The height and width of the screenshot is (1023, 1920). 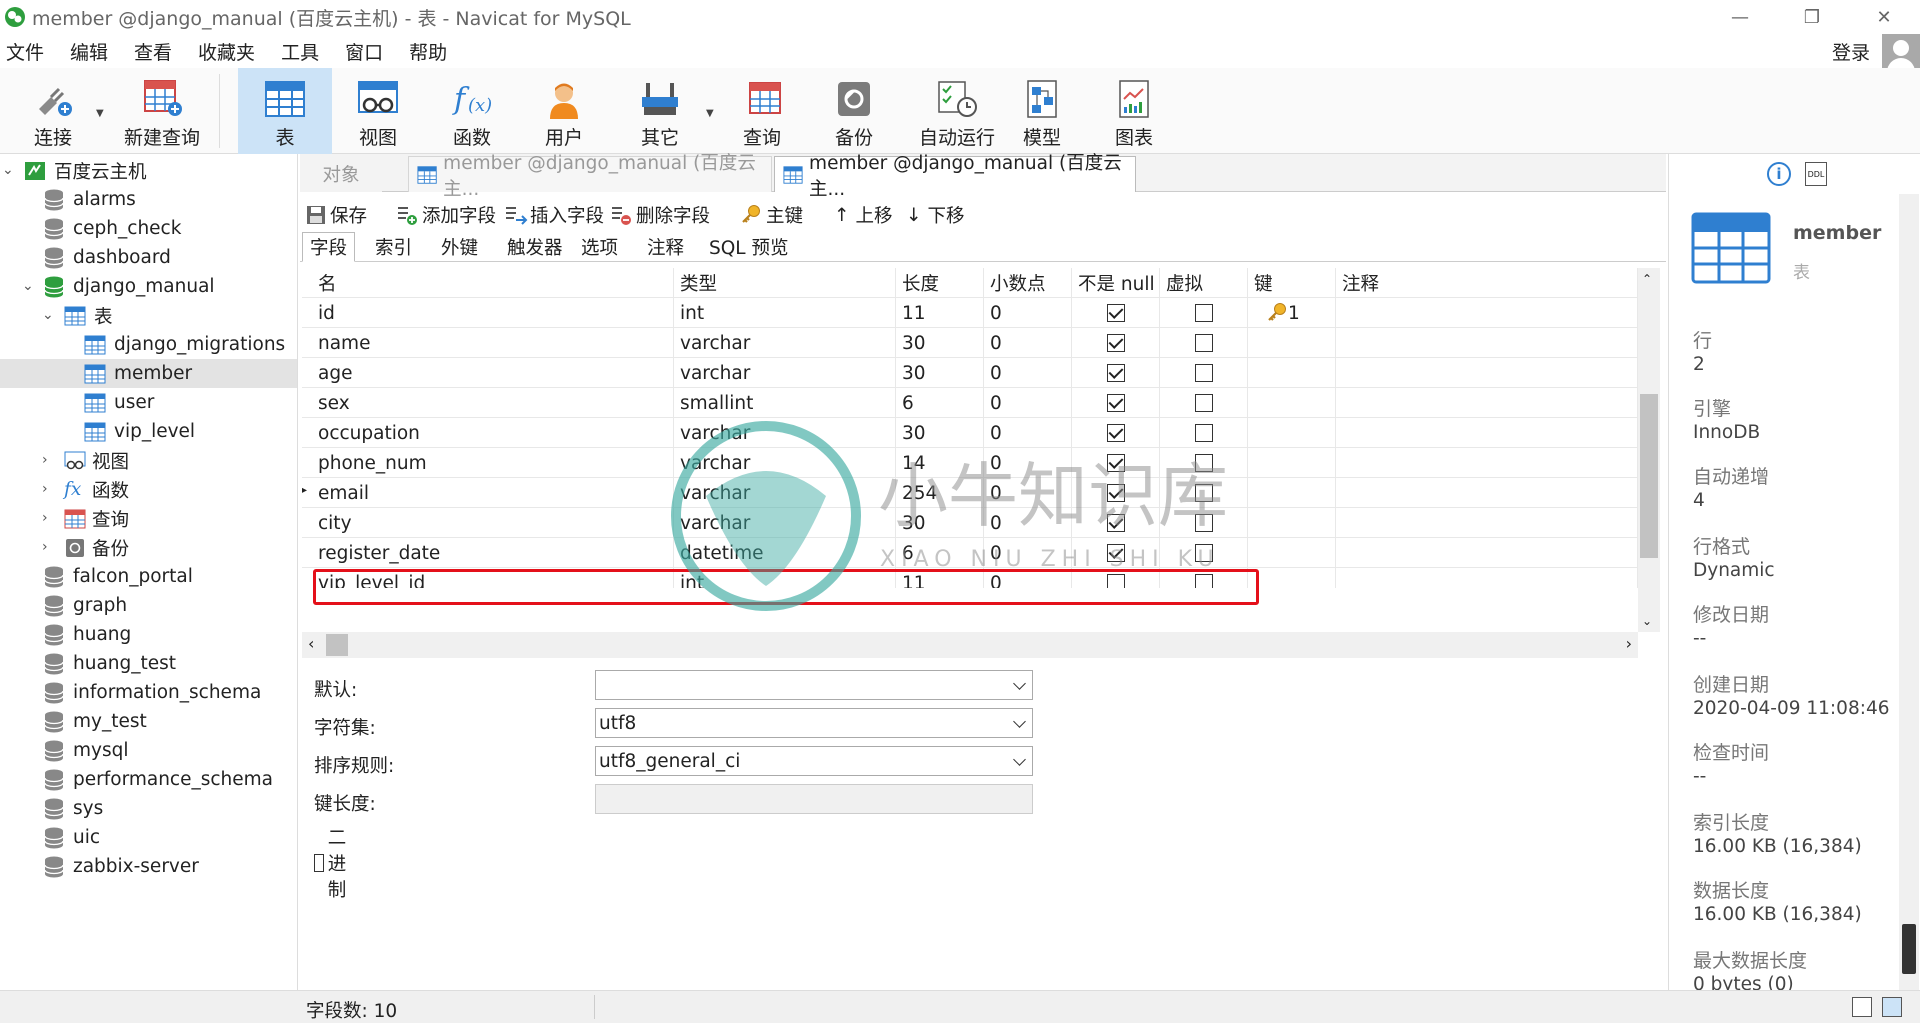 I want to click on user-button: 用户, so click(x=564, y=111).